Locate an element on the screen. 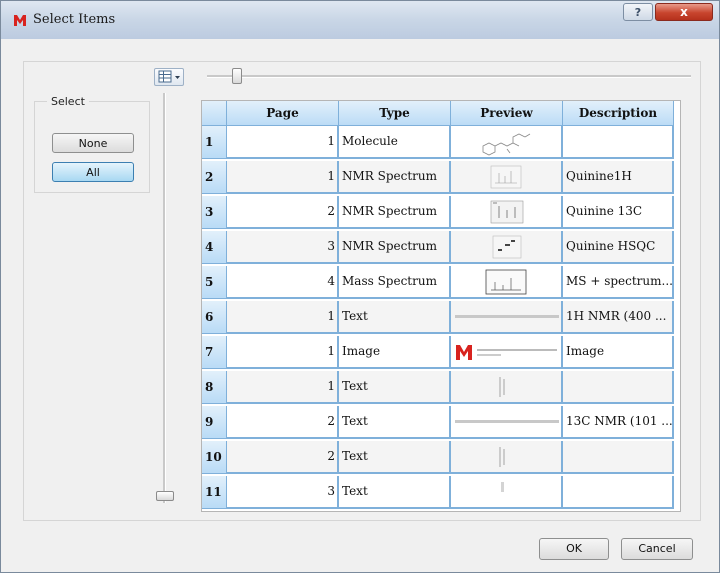 The width and height of the screenshot is (720, 573). cancel-button: Cancel is located at coordinates (657, 549).